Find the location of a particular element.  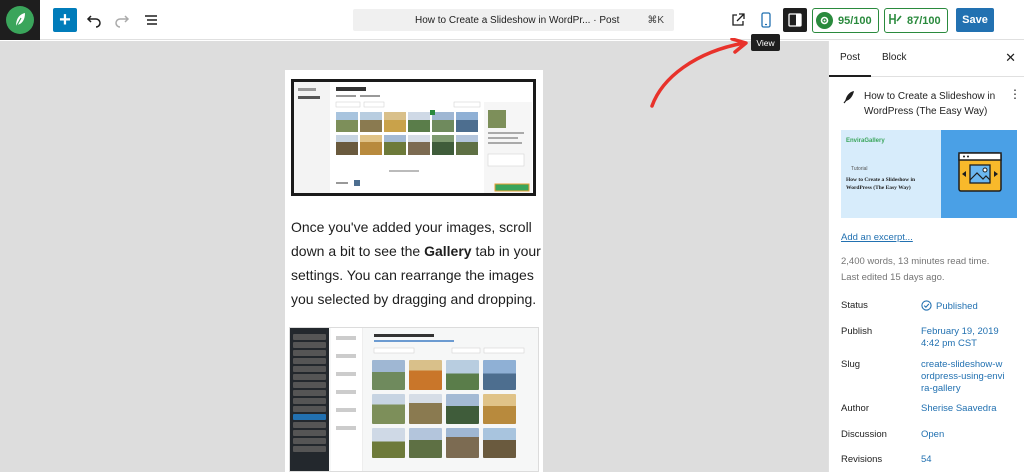

slug-label: Slug is located at coordinates (851, 364).